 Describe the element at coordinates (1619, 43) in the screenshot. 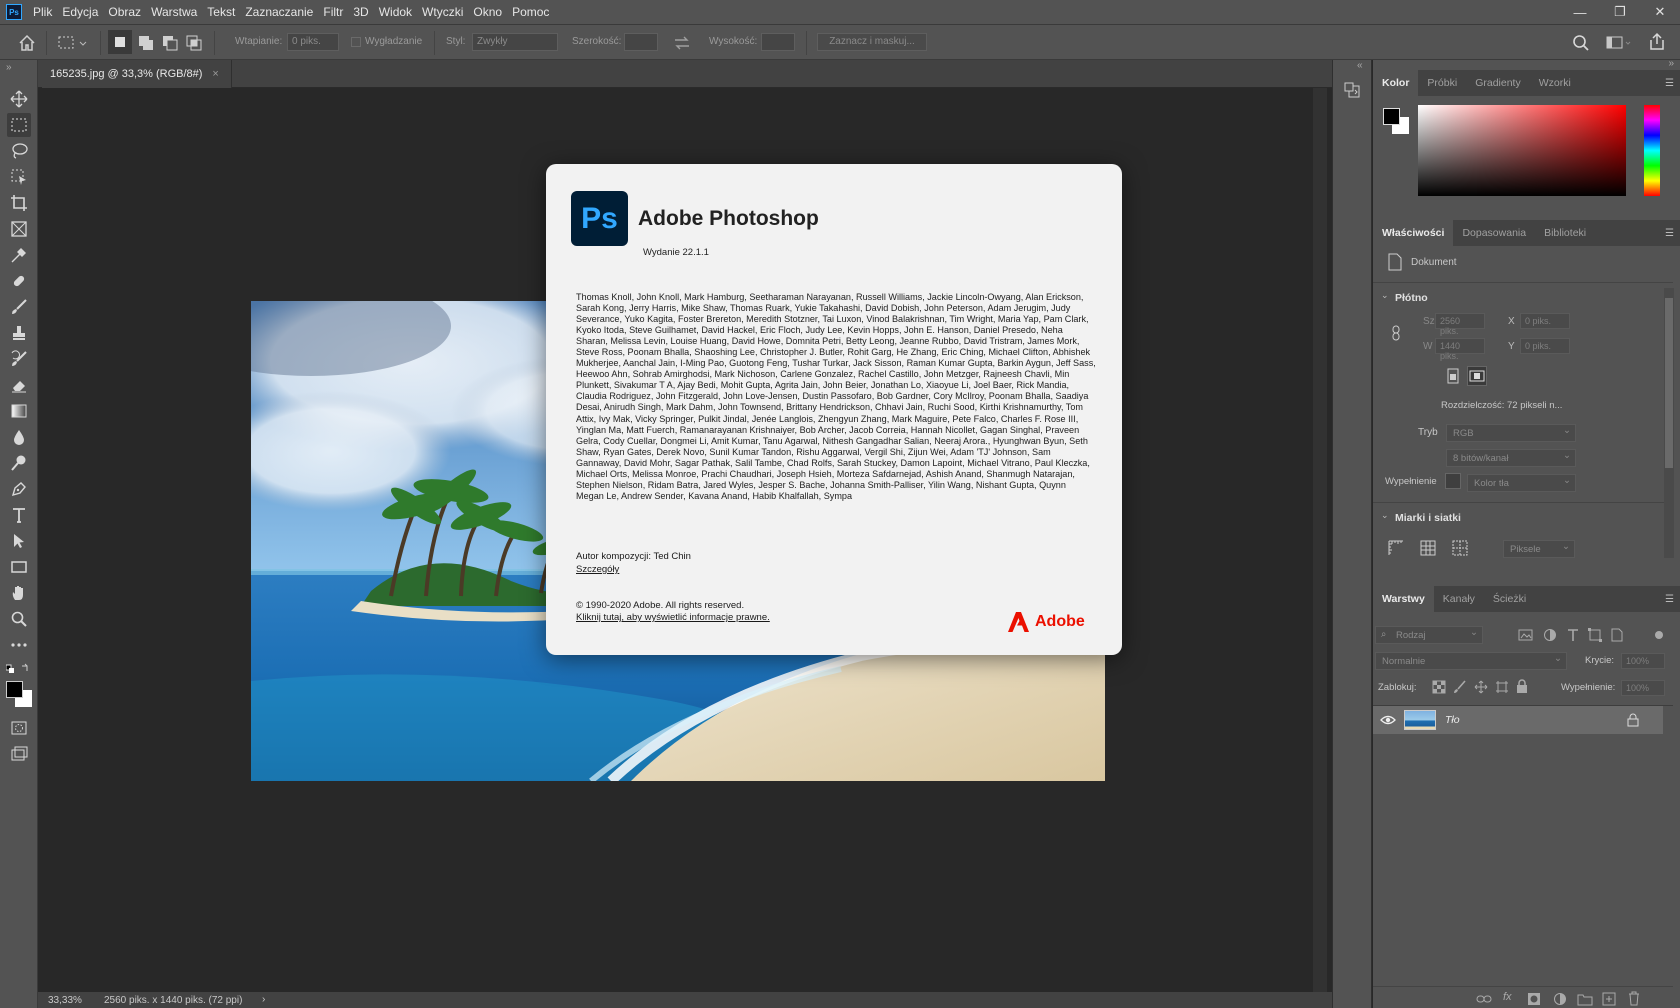

I see `workspace-icon` at that location.